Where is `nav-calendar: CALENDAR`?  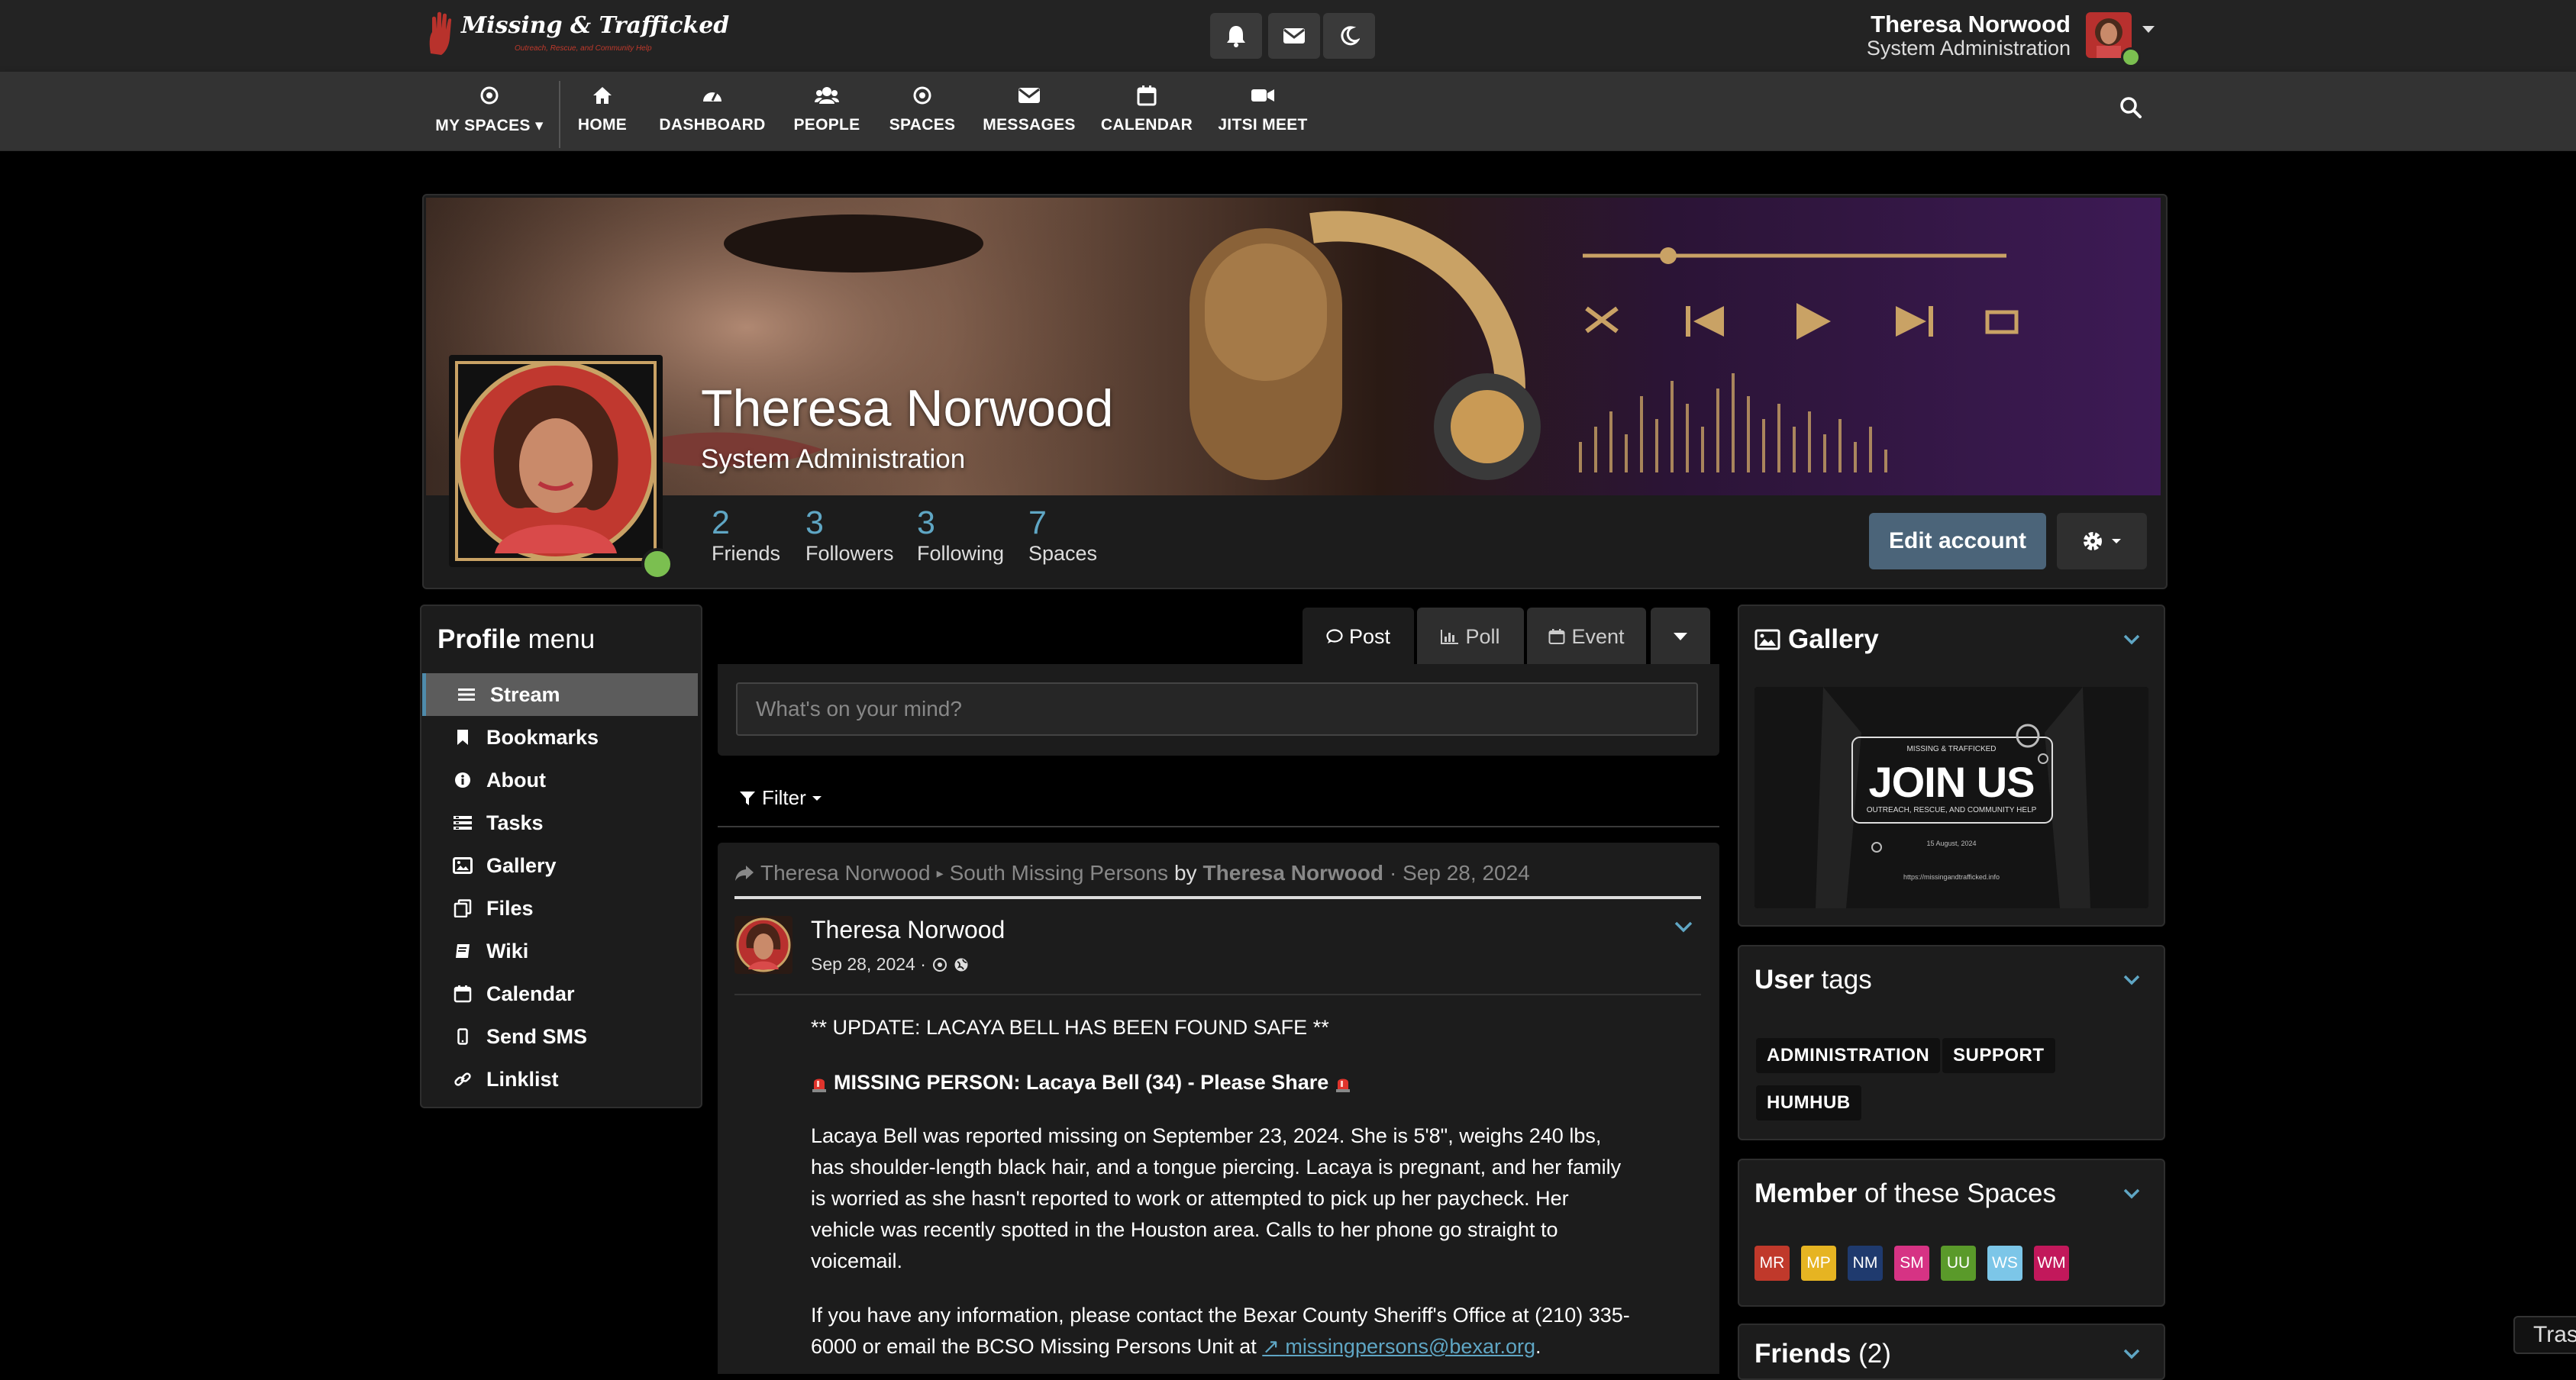
nav-calendar: CALENDAR is located at coordinates (1147, 112).